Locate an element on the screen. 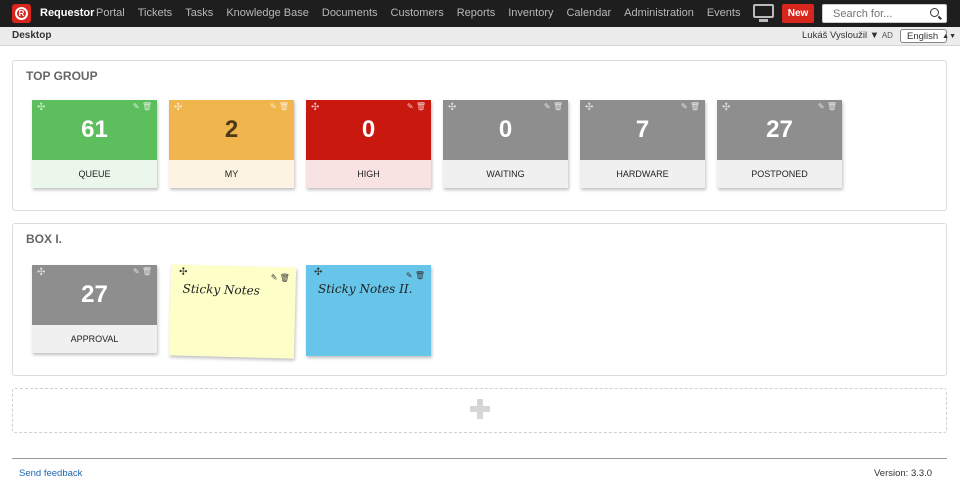 Image resolution: width=960 pixels, height=493 pixels. tile-label: HIGH is located at coordinates (368, 174).